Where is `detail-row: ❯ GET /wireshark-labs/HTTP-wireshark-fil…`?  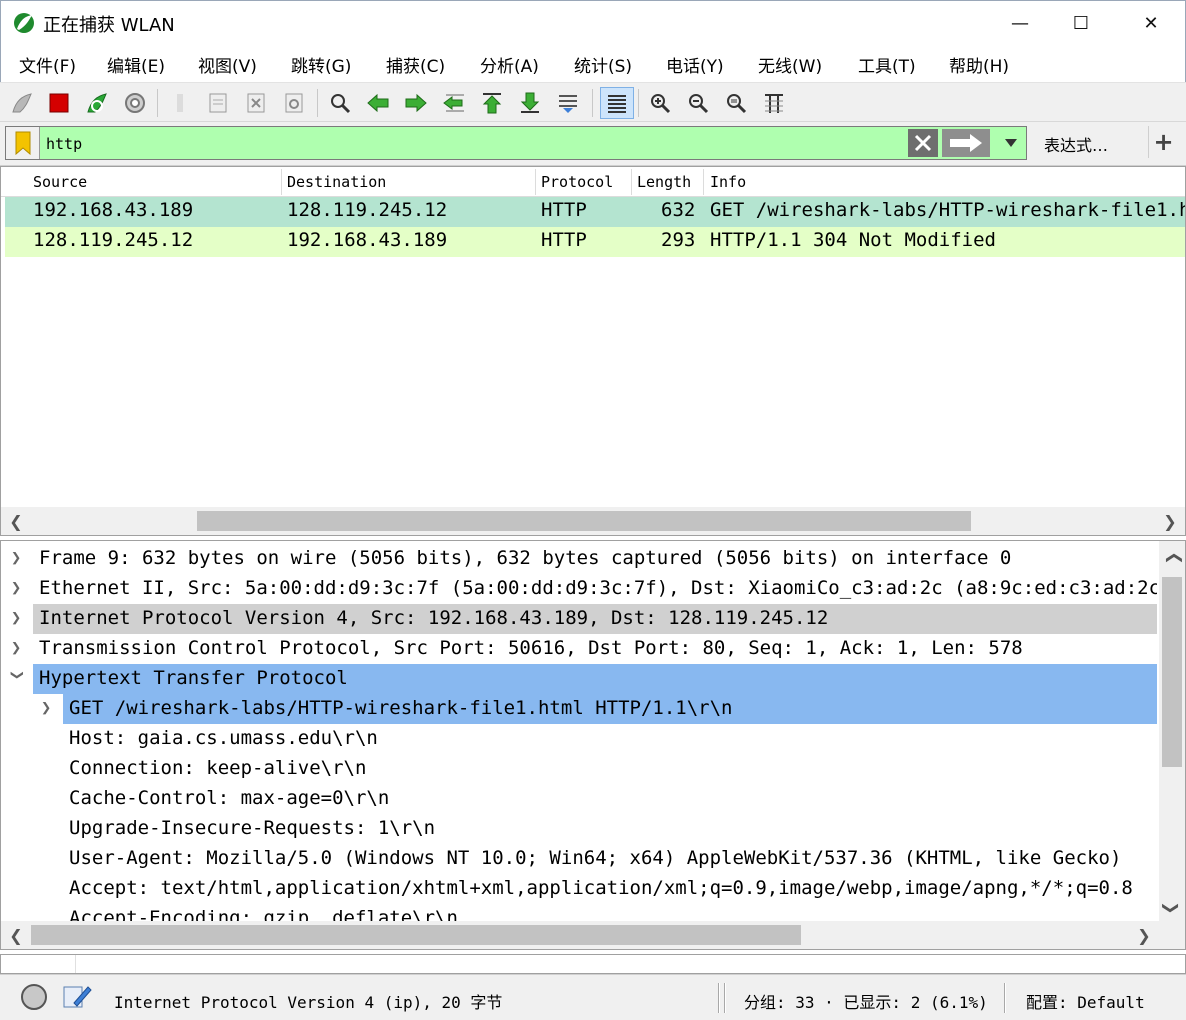 detail-row: ❯ GET /wireshark-labs/HTTP-wireshark-fil… is located at coordinates (579, 709).